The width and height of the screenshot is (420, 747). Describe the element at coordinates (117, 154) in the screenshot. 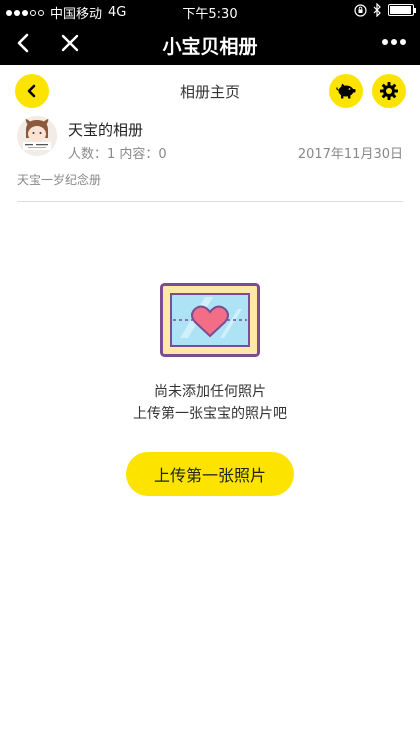

I see `album-stats: 人数：1 内容：0` at that location.